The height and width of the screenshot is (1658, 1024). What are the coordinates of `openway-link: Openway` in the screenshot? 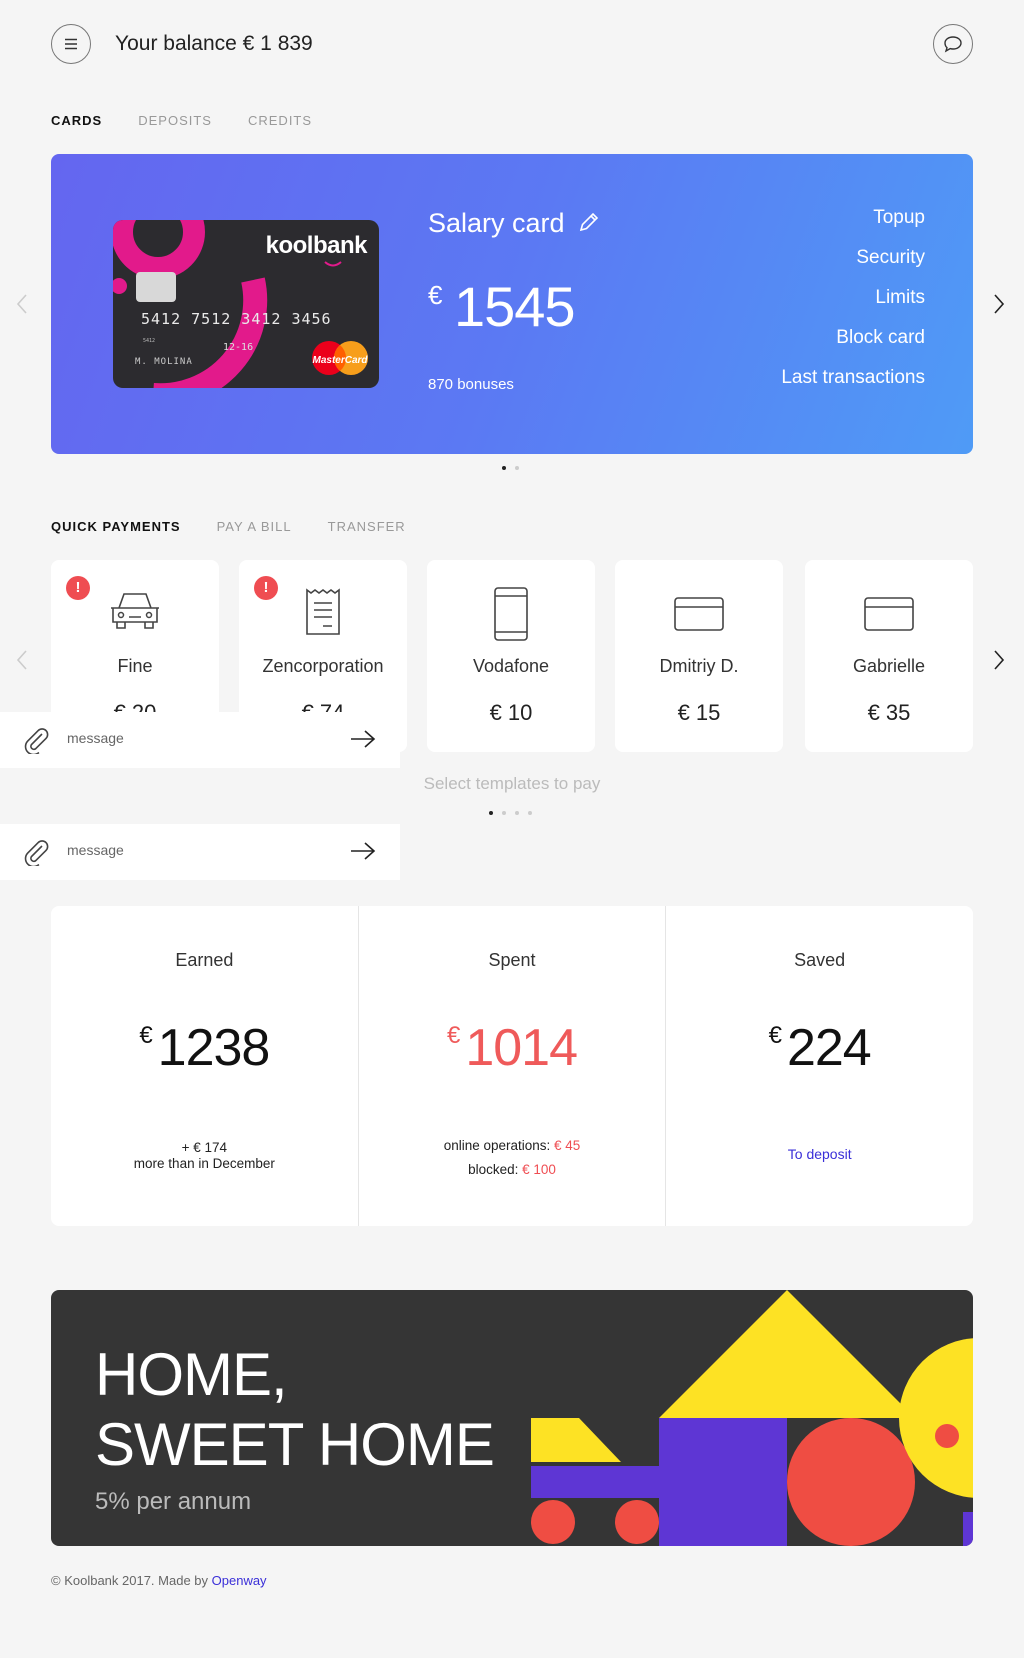 It's located at (239, 1580).